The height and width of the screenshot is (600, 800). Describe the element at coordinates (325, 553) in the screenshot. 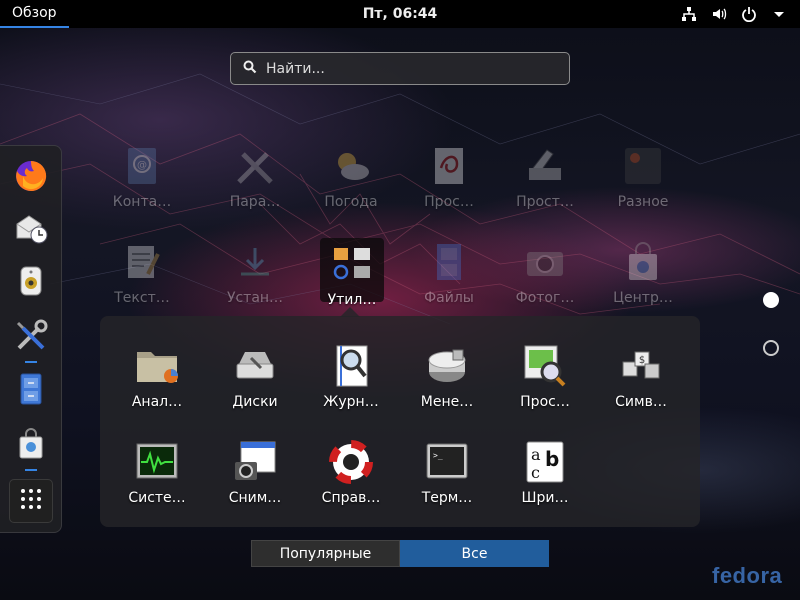

I see `frequent-apps-button: Популярные` at that location.